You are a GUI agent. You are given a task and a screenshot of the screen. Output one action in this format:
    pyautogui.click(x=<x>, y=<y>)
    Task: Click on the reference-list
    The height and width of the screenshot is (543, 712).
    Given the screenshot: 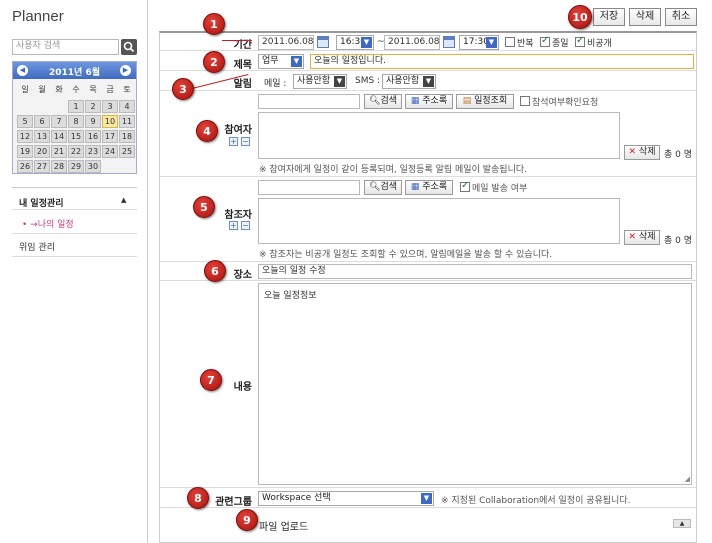 What is the action you would take?
    pyautogui.click(x=439, y=221)
    